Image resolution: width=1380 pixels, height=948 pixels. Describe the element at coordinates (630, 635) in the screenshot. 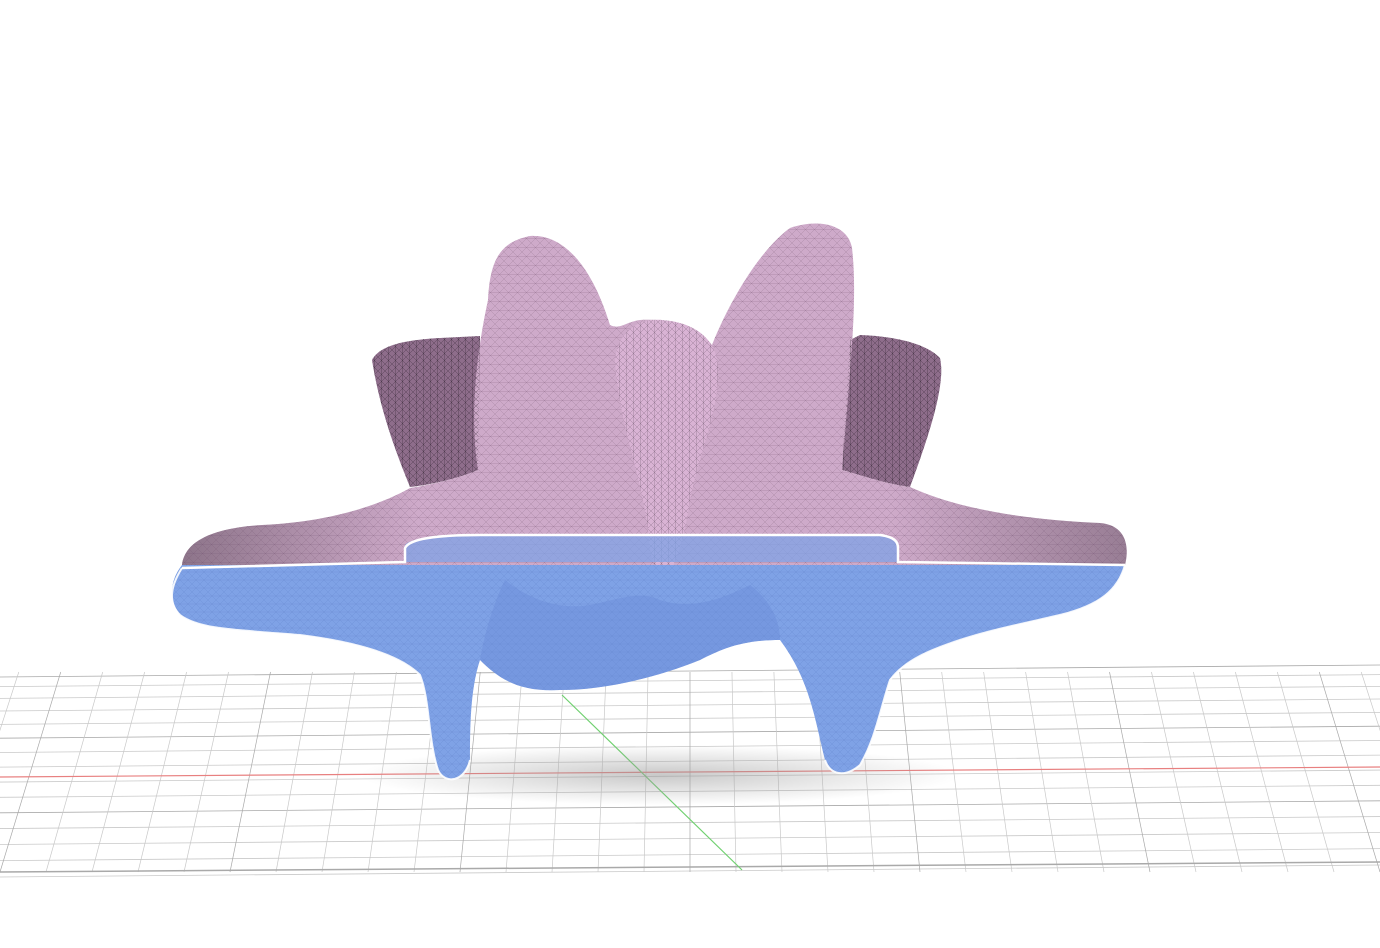

I see `lower-body-folds` at that location.